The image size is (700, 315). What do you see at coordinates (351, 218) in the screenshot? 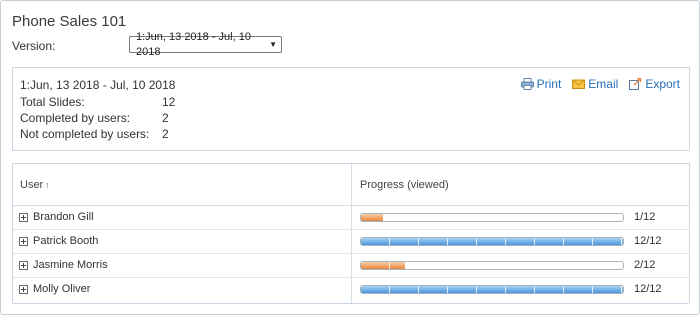
I see `table-row: Brandon Gill 1/12` at bounding box center [351, 218].